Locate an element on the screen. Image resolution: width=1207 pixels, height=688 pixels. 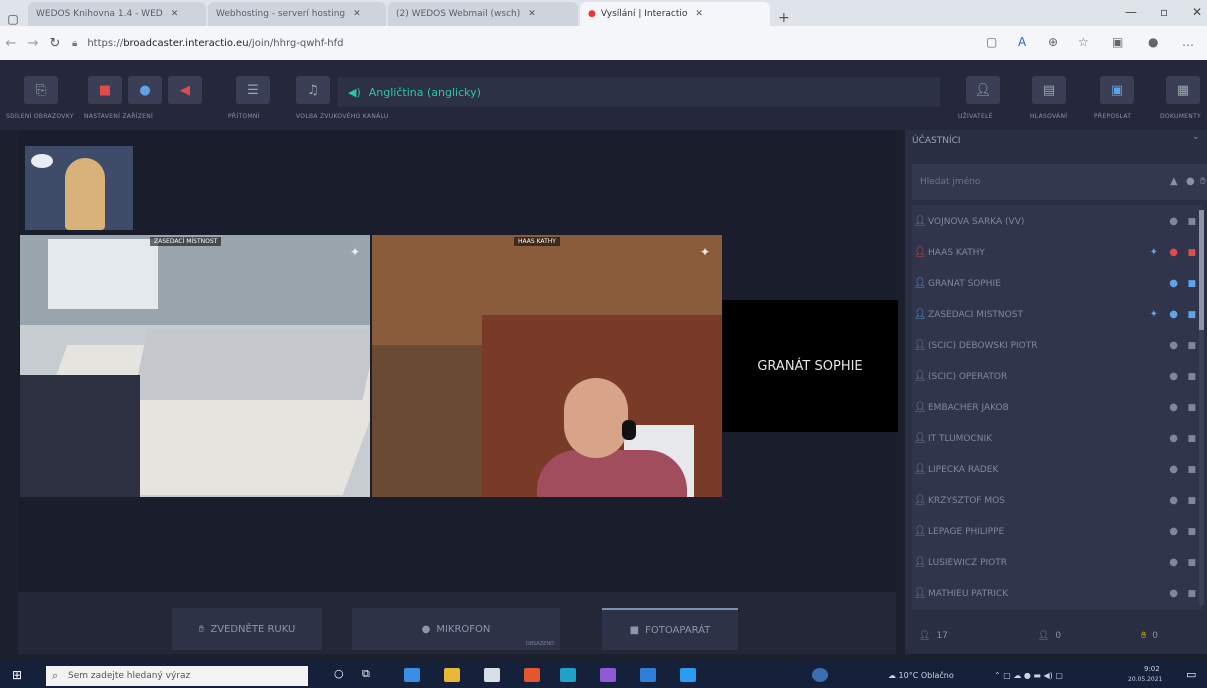
help-app-icon is located at coordinates (820, 675).